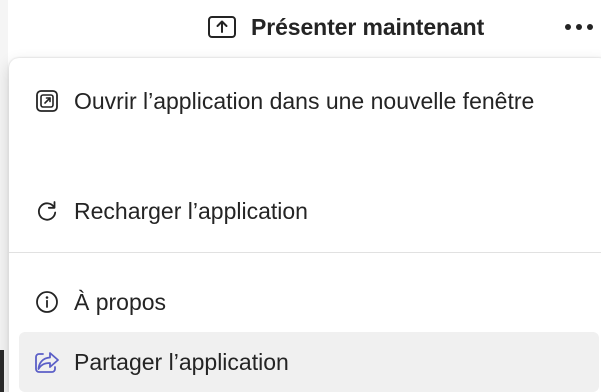  What do you see at coordinates (47, 211) in the screenshot?
I see `reload-icon` at bounding box center [47, 211].